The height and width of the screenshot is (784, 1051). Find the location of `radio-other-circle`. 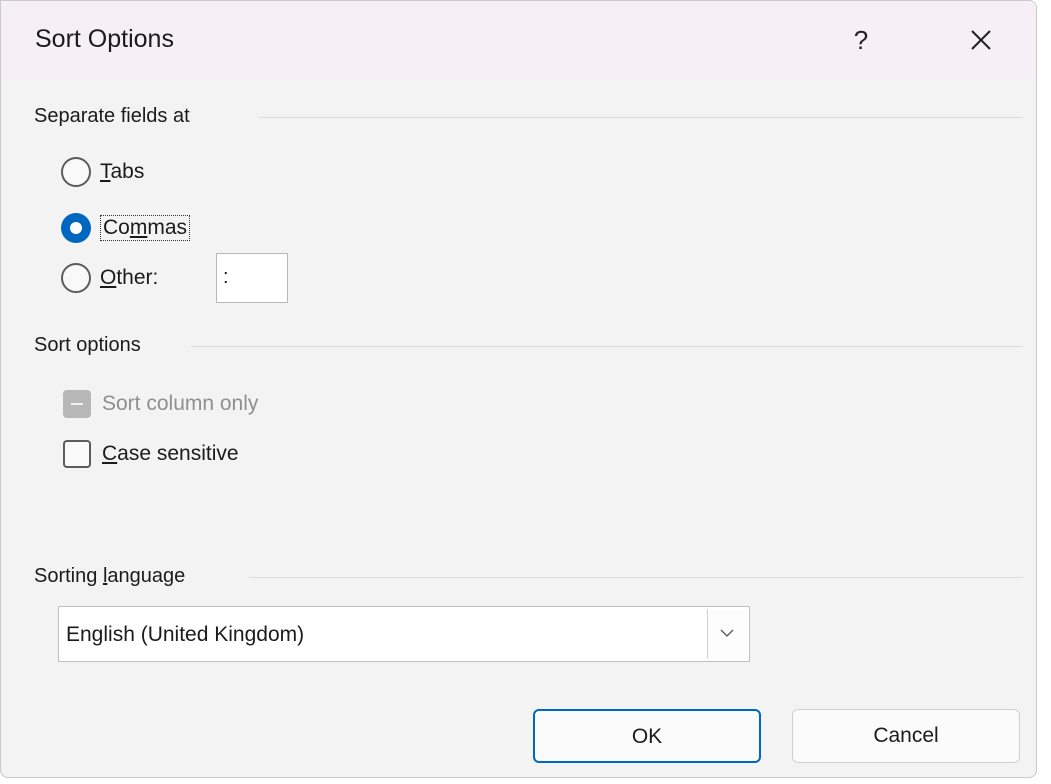

radio-other-circle is located at coordinates (76, 278).